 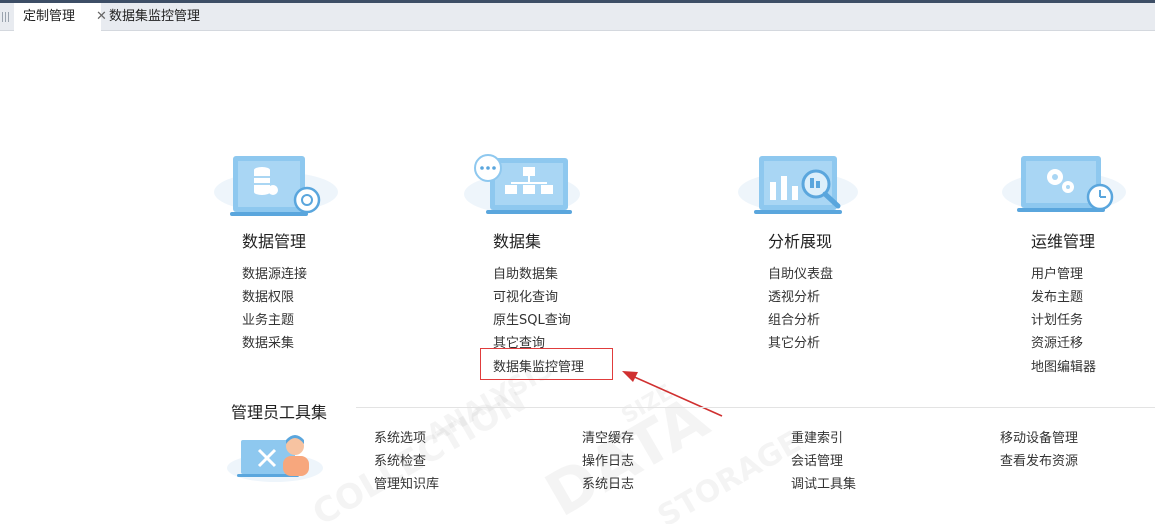 I want to click on link-pivot-analysis: 透视分析, so click(x=794, y=295).